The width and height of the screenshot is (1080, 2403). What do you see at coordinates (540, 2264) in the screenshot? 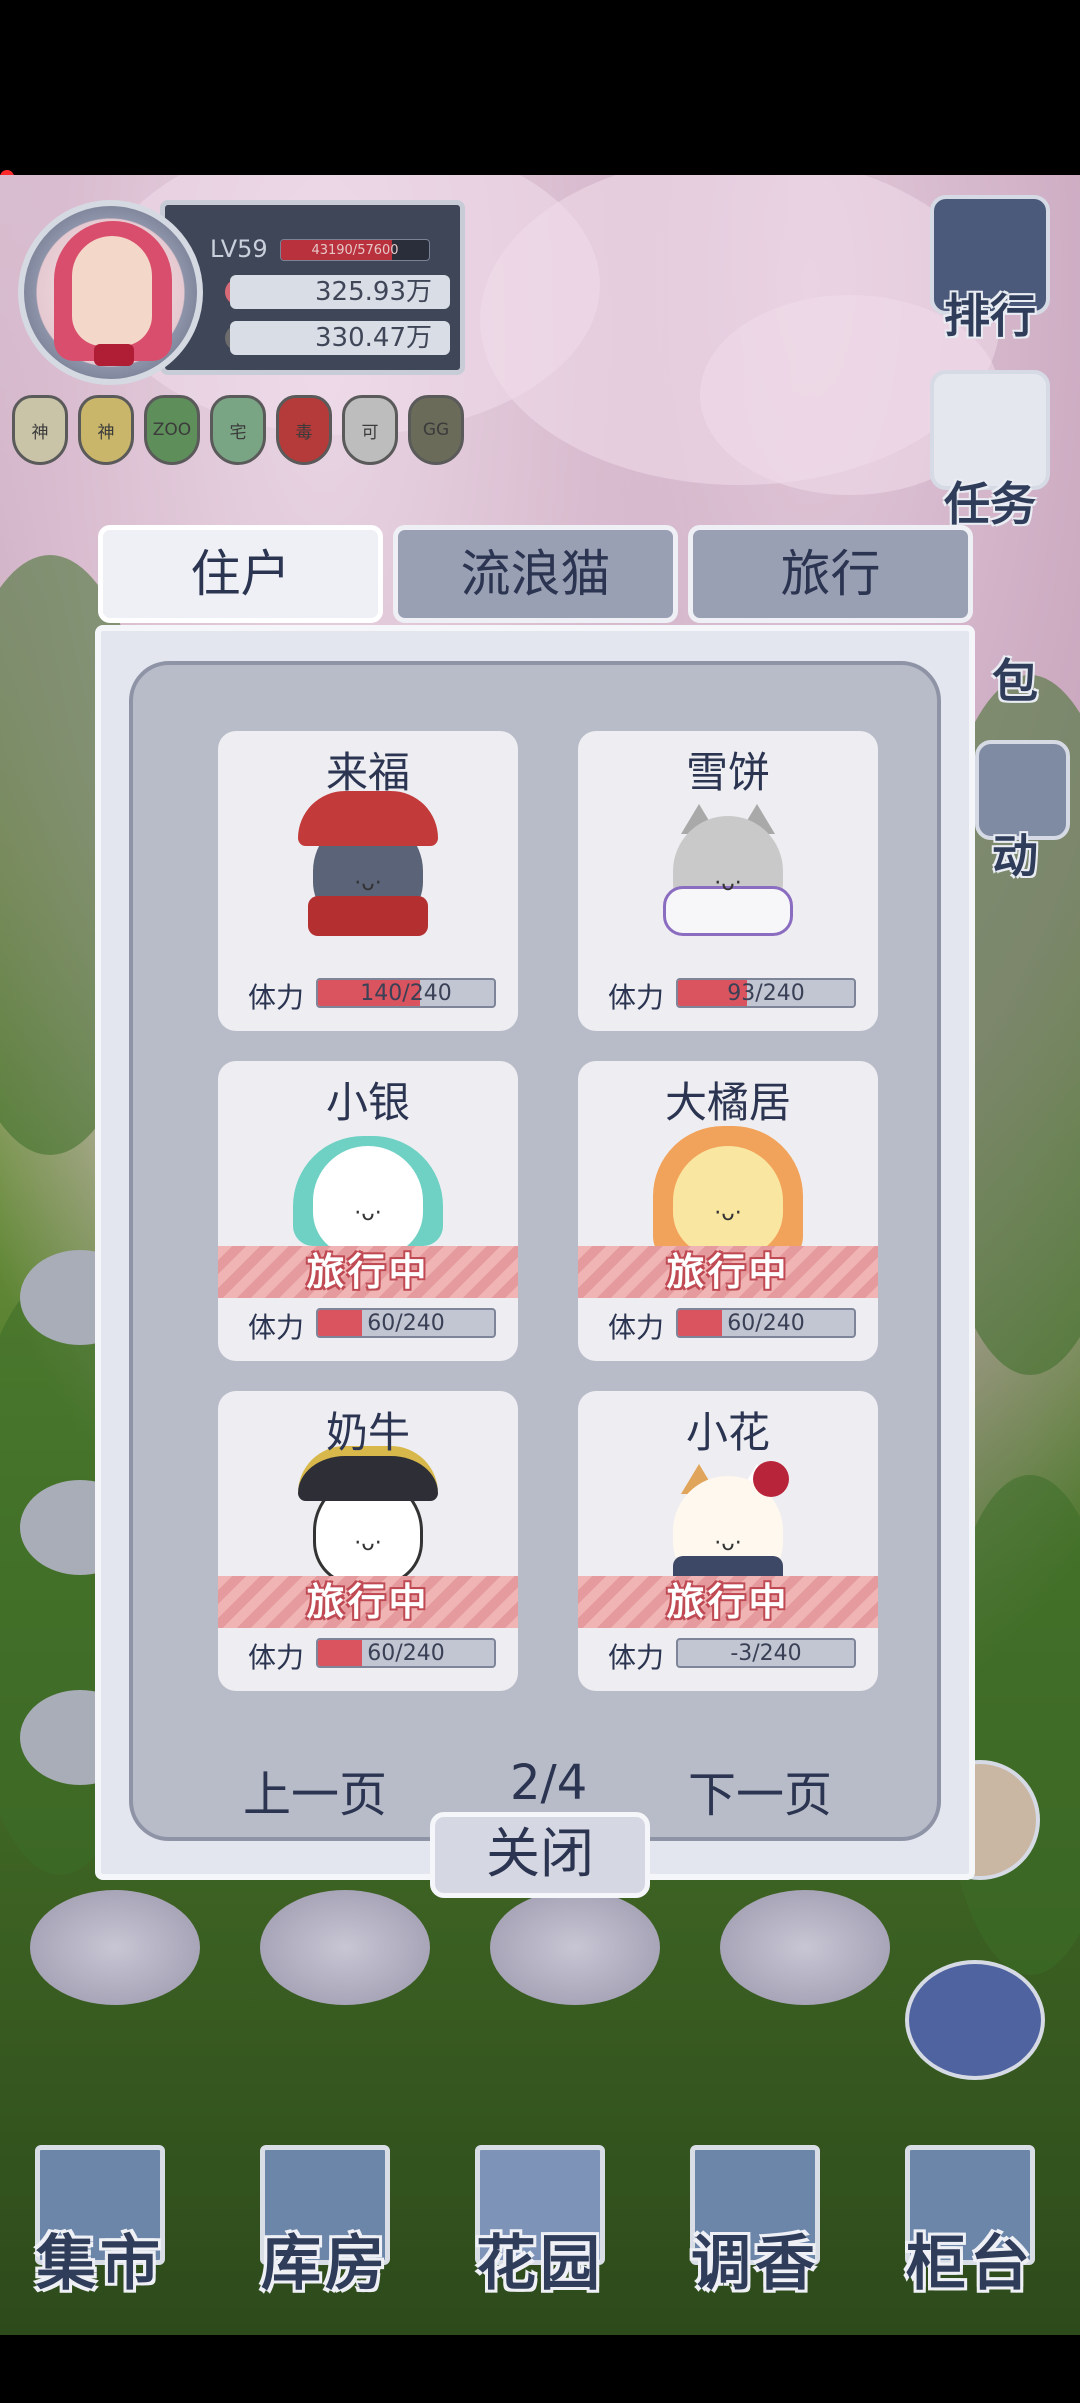
I see `nav-garden-label: 花园` at bounding box center [540, 2264].